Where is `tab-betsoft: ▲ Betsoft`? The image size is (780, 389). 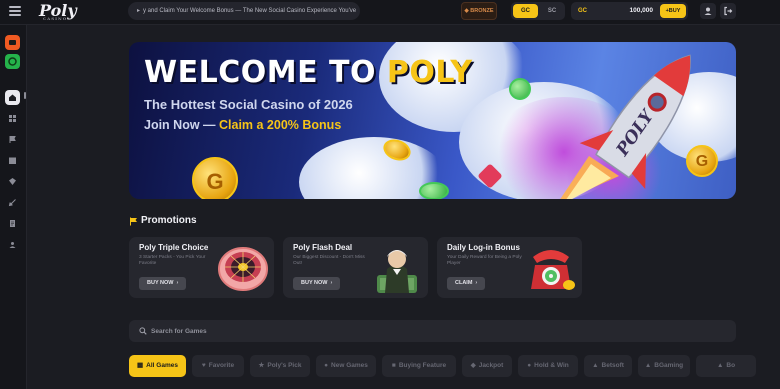 tab-betsoft: ▲ Betsoft is located at coordinates (608, 366).